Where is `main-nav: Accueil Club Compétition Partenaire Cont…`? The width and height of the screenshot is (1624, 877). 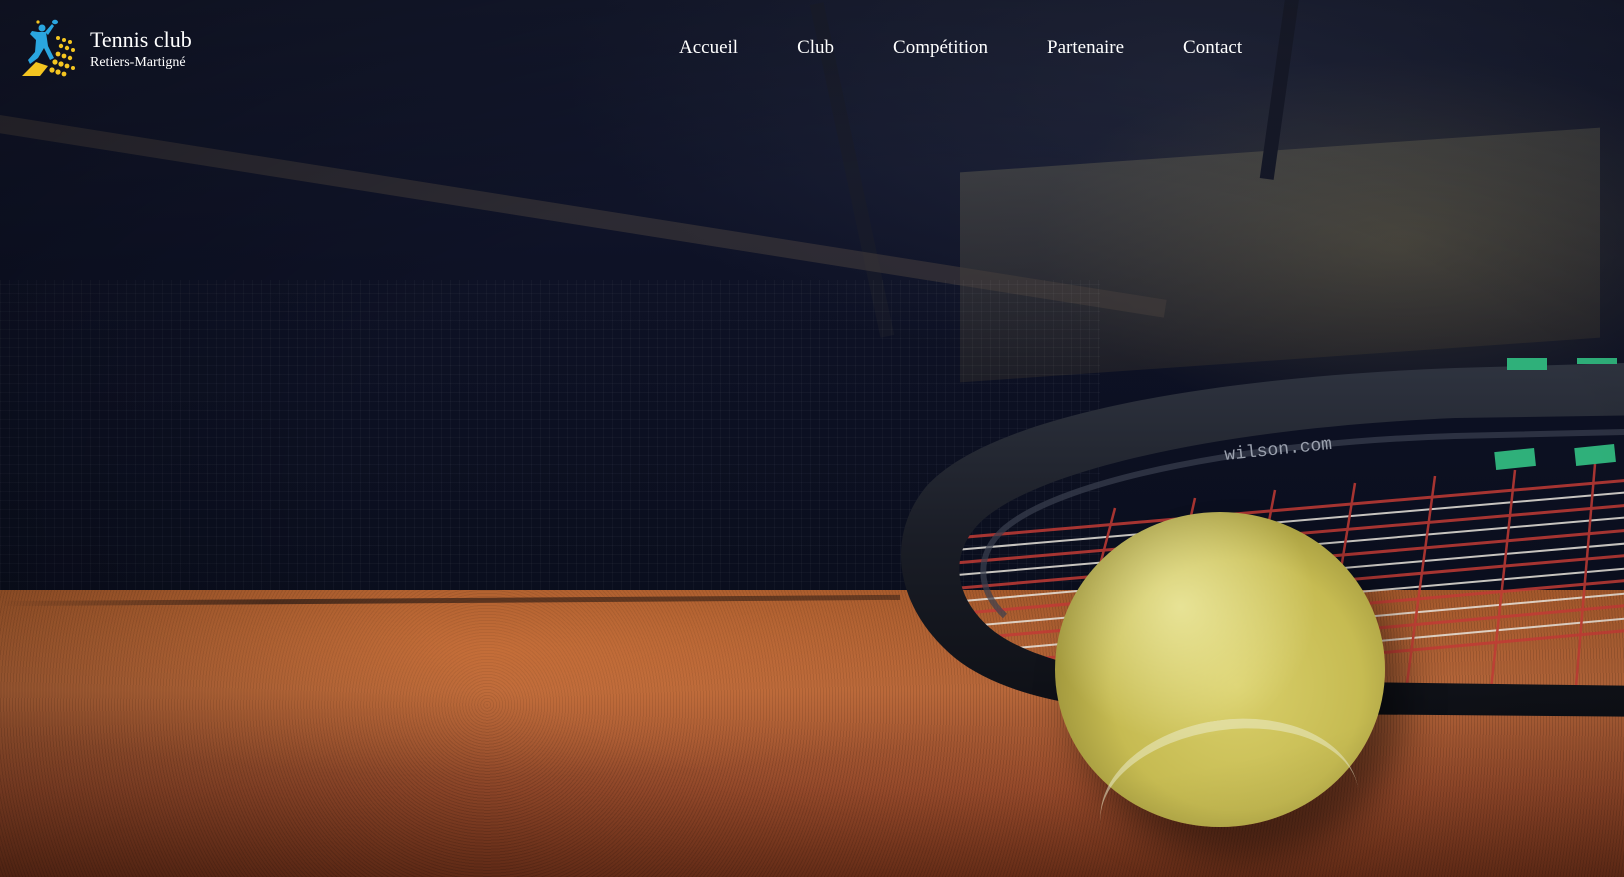 main-nav: Accueil Club Compétition Partenaire Cont… is located at coordinates (960, 48).